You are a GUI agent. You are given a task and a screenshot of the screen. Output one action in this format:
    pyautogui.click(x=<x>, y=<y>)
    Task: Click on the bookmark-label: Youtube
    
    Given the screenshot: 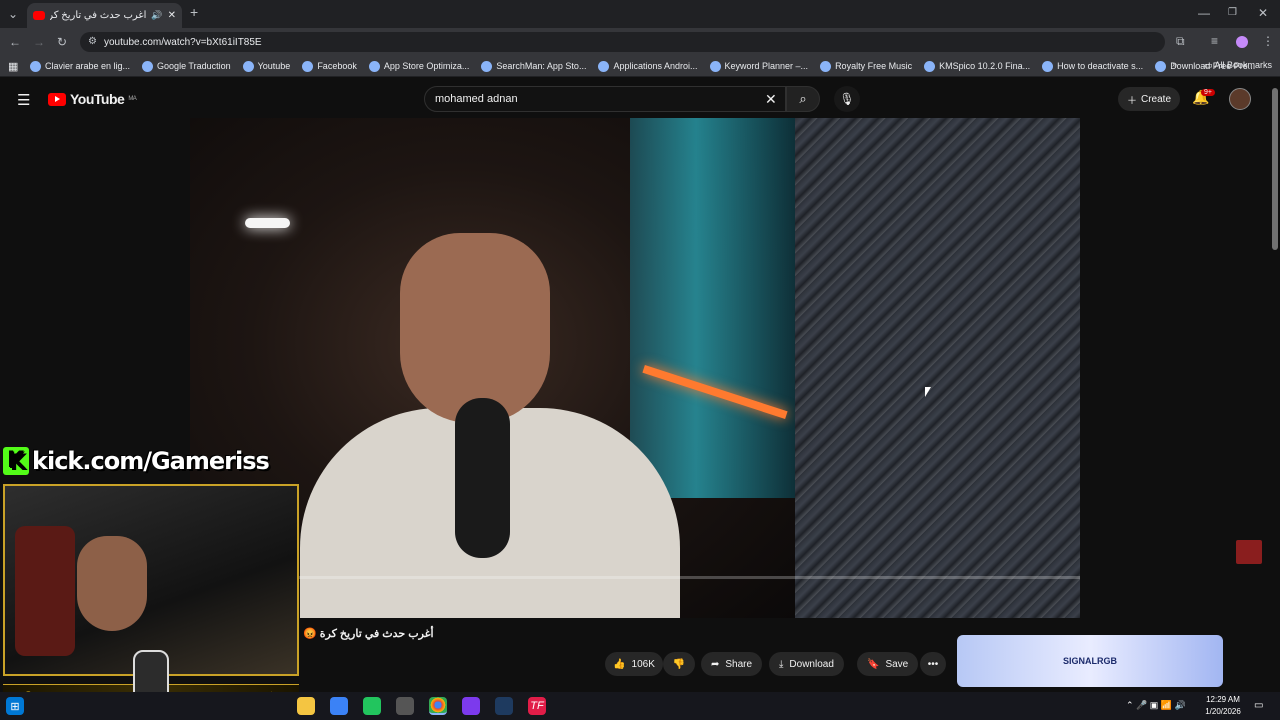 What is the action you would take?
    pyautogui.click(x=274, y=66)
    